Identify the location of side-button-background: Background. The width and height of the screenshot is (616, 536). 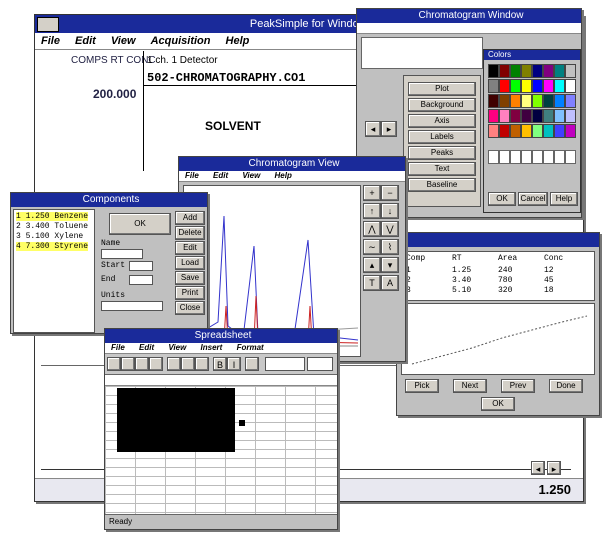
(442, 105).